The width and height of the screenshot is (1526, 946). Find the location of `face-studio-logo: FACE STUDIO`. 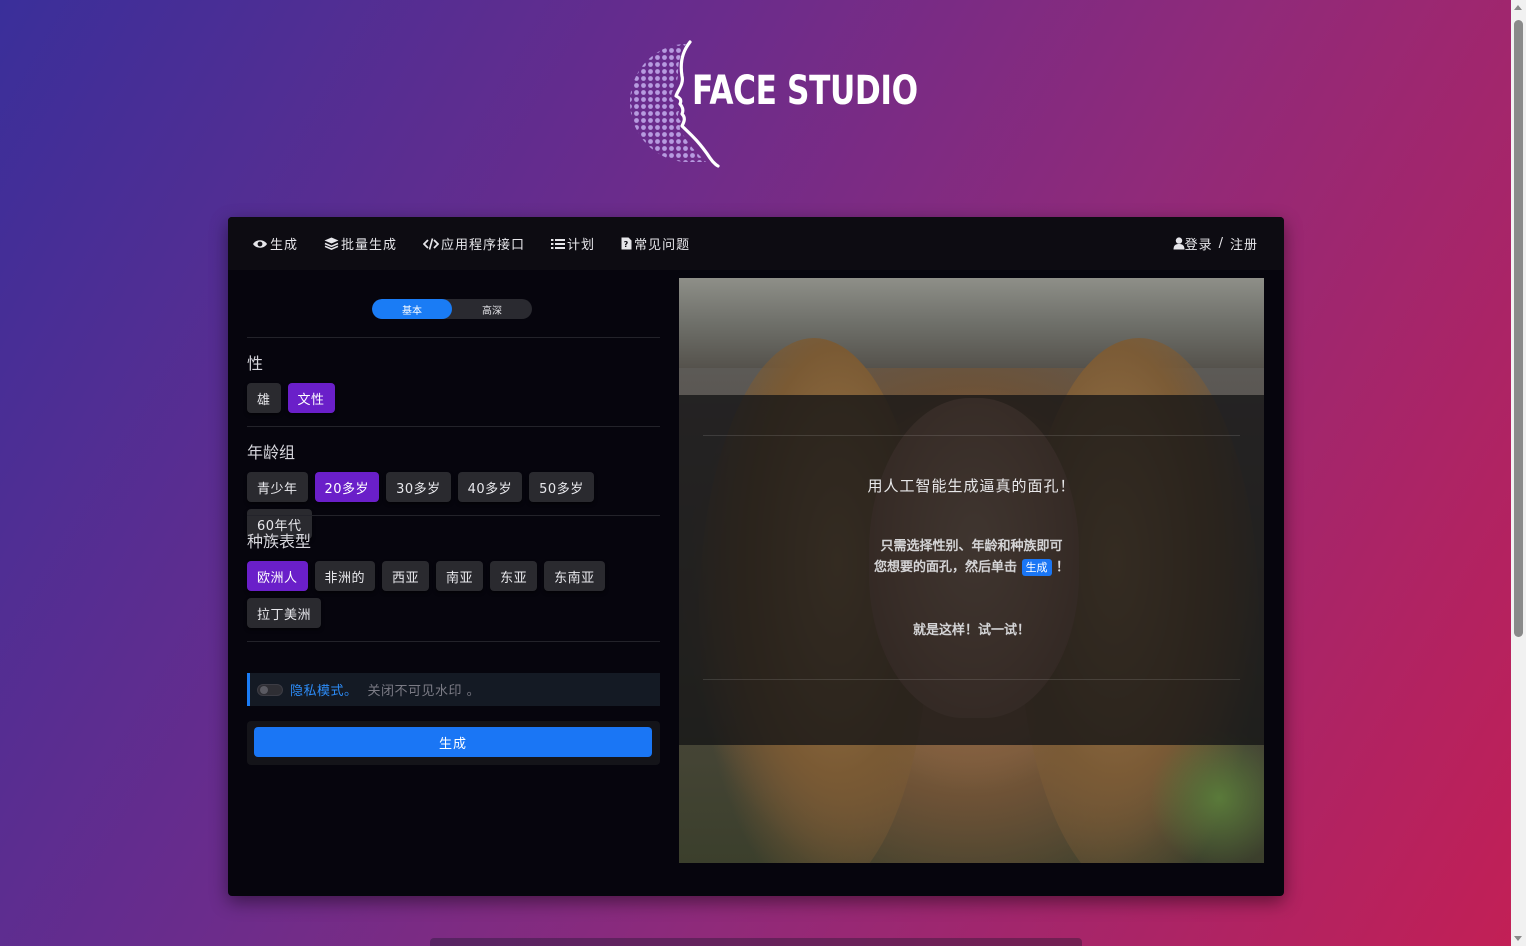

face-studio-logo: FACE STUDIO is located at coordinates (772, 104).